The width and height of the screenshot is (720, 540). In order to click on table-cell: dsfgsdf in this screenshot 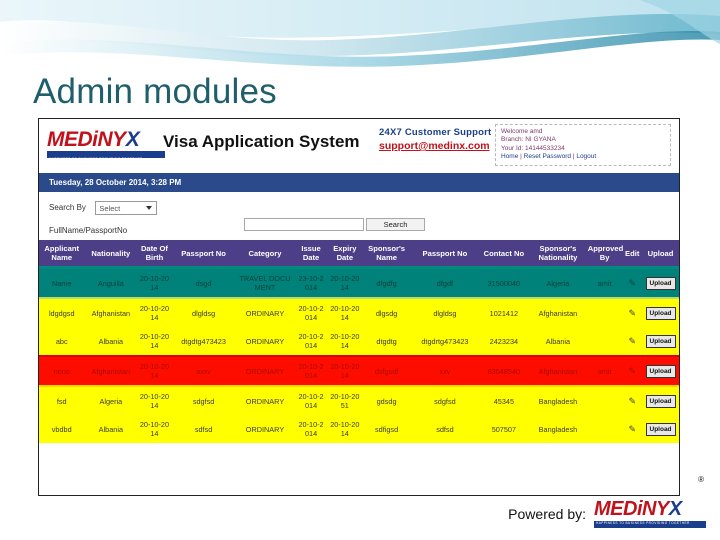, I will do `click(387, 371)`.